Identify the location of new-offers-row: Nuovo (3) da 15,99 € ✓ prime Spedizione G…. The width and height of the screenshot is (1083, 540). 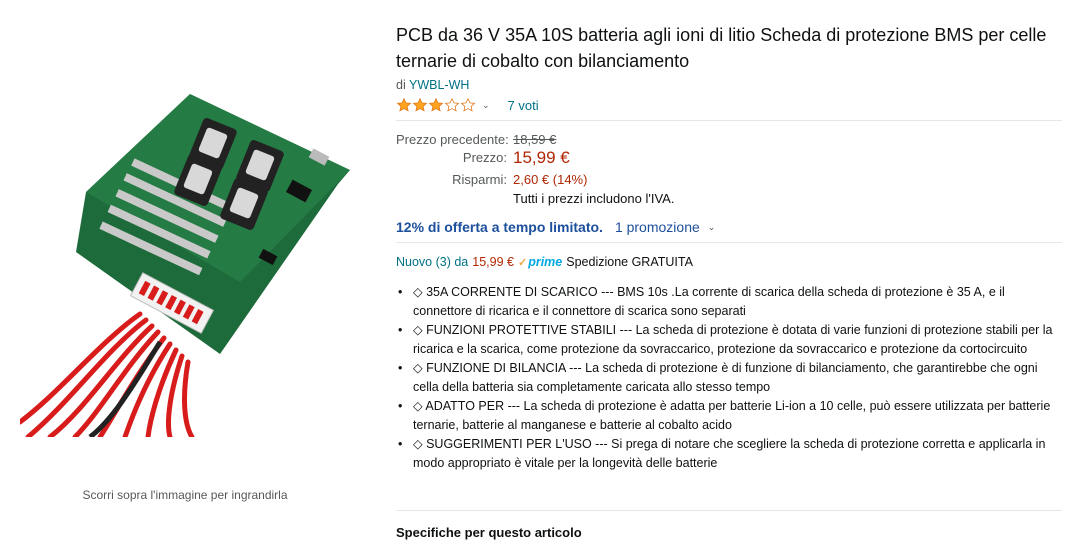
(544, 262).